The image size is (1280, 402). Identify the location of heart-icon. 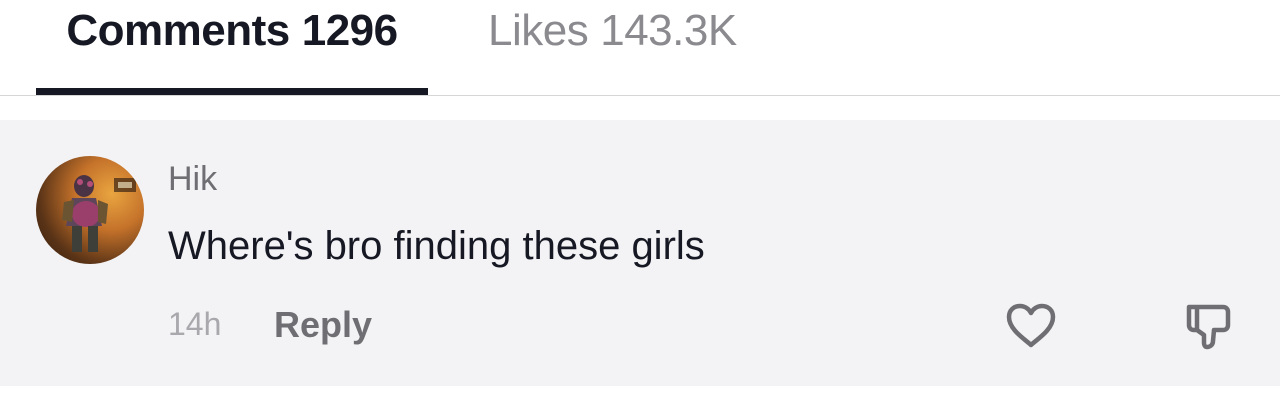
(1031, 325).